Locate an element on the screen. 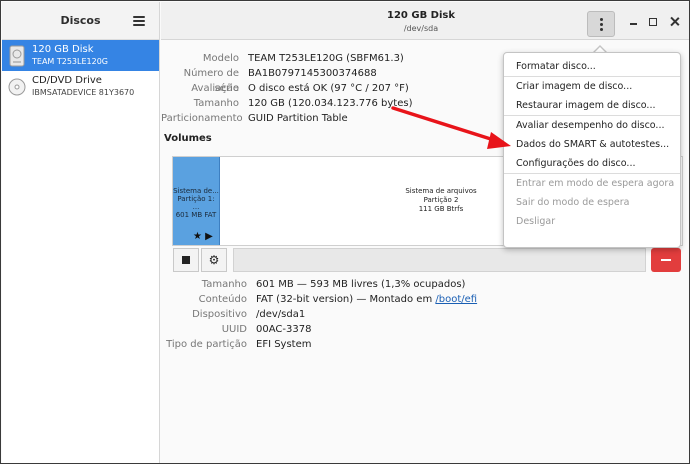  info-value: O disco está OK (97 °C / 207 °F) is located at coordinates (328, 88).